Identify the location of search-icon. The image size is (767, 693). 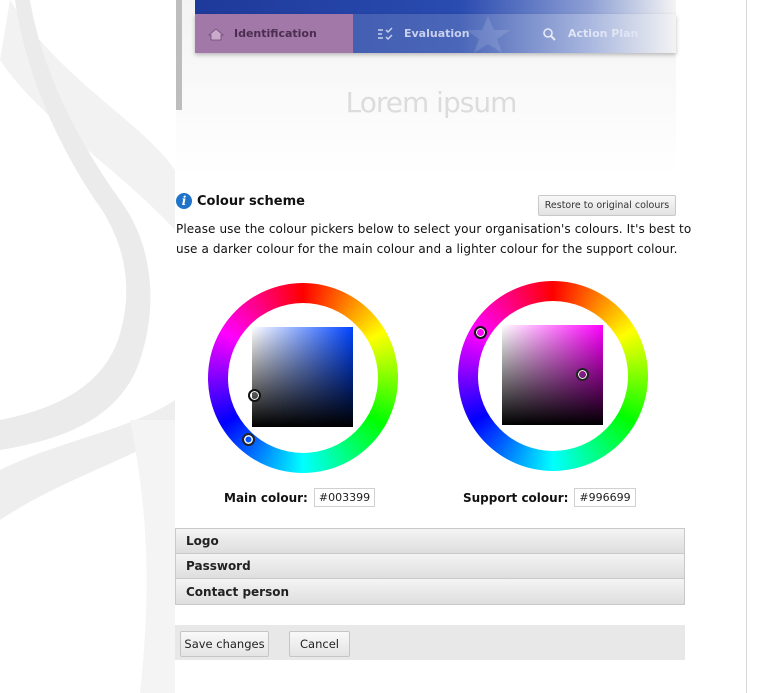
(549, 34).